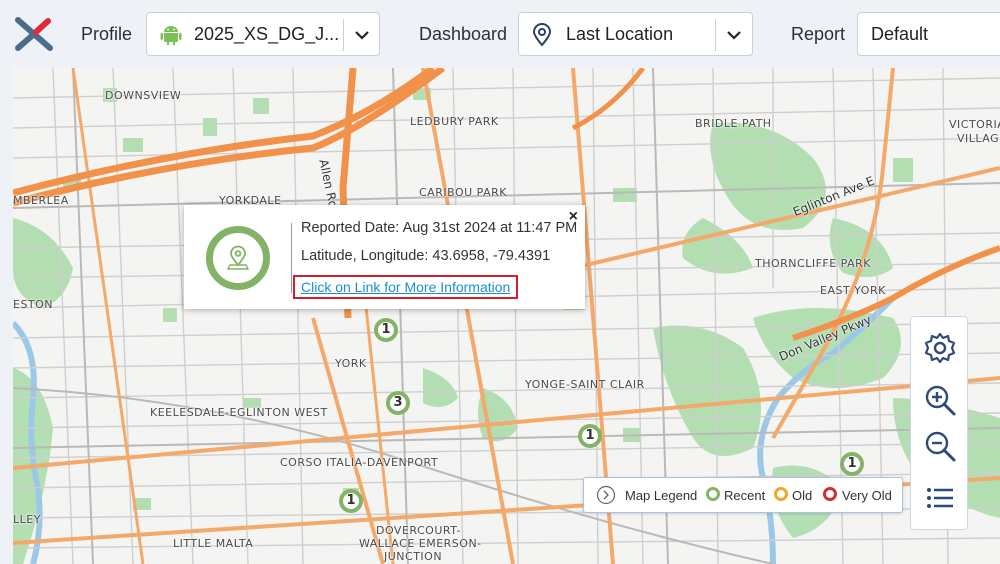 The height and width of the screenshot is (564, 1000). What do you see at coordinates (418, 530) in the screenshot?
I see `place-label: DOVERCOURT-` at bounding box center [418, 530].